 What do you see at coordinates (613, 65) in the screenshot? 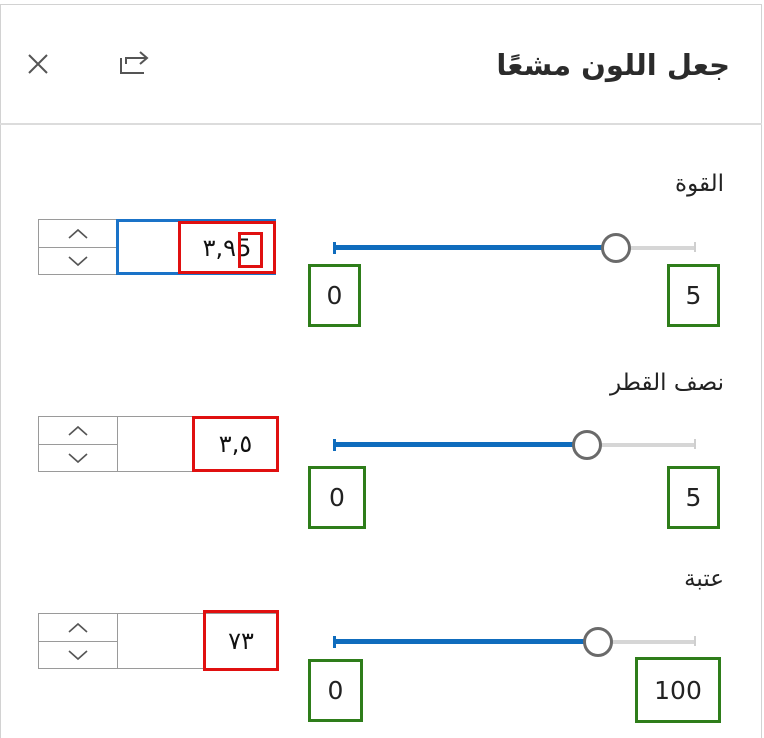
I see `page-title: جعل اللون مشعًا` at bounding box center [613, 65].